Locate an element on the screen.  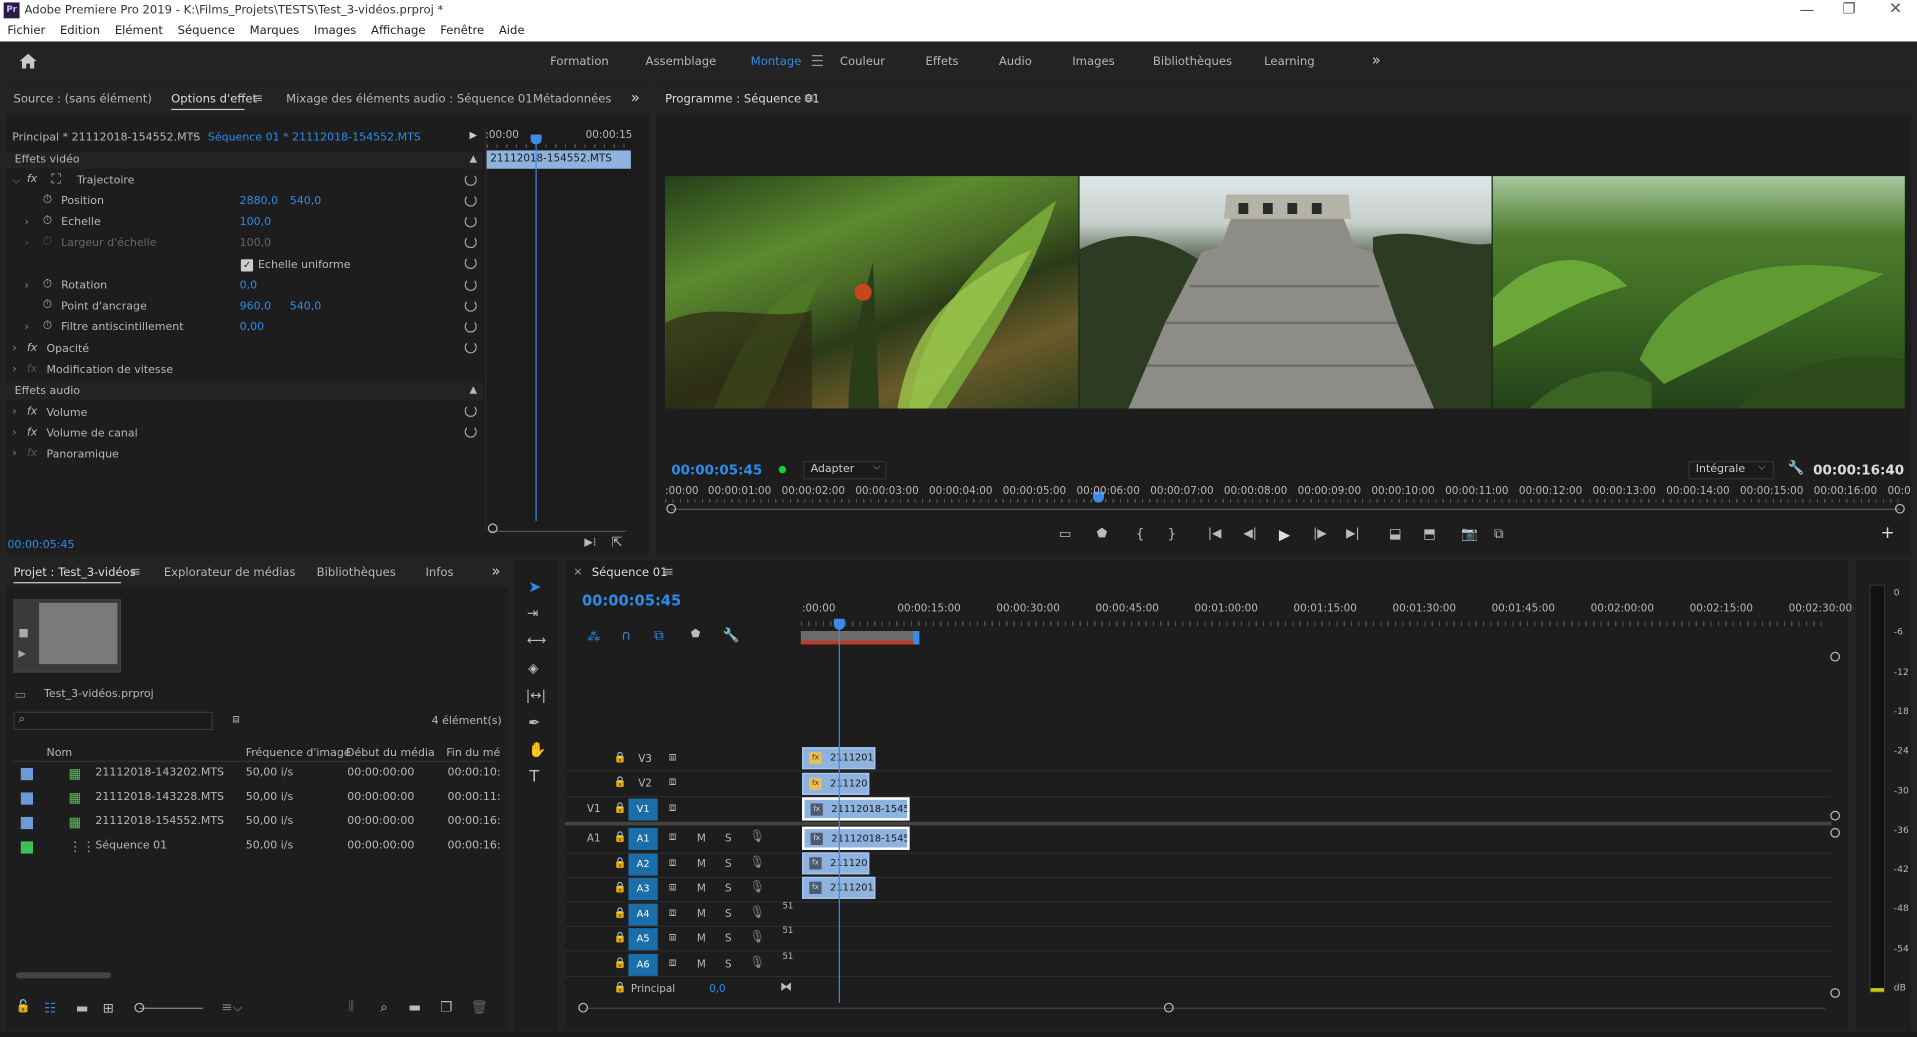
workspace-bibliotheques: Bibliothèques is located at coordinates (1192, 61).